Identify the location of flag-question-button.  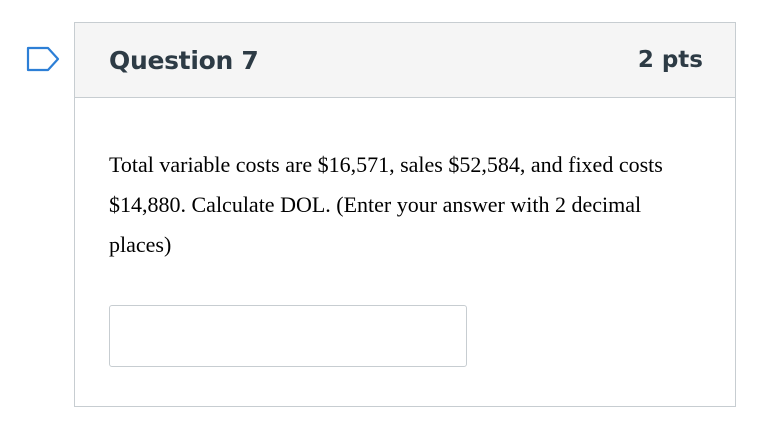
(43, 59).